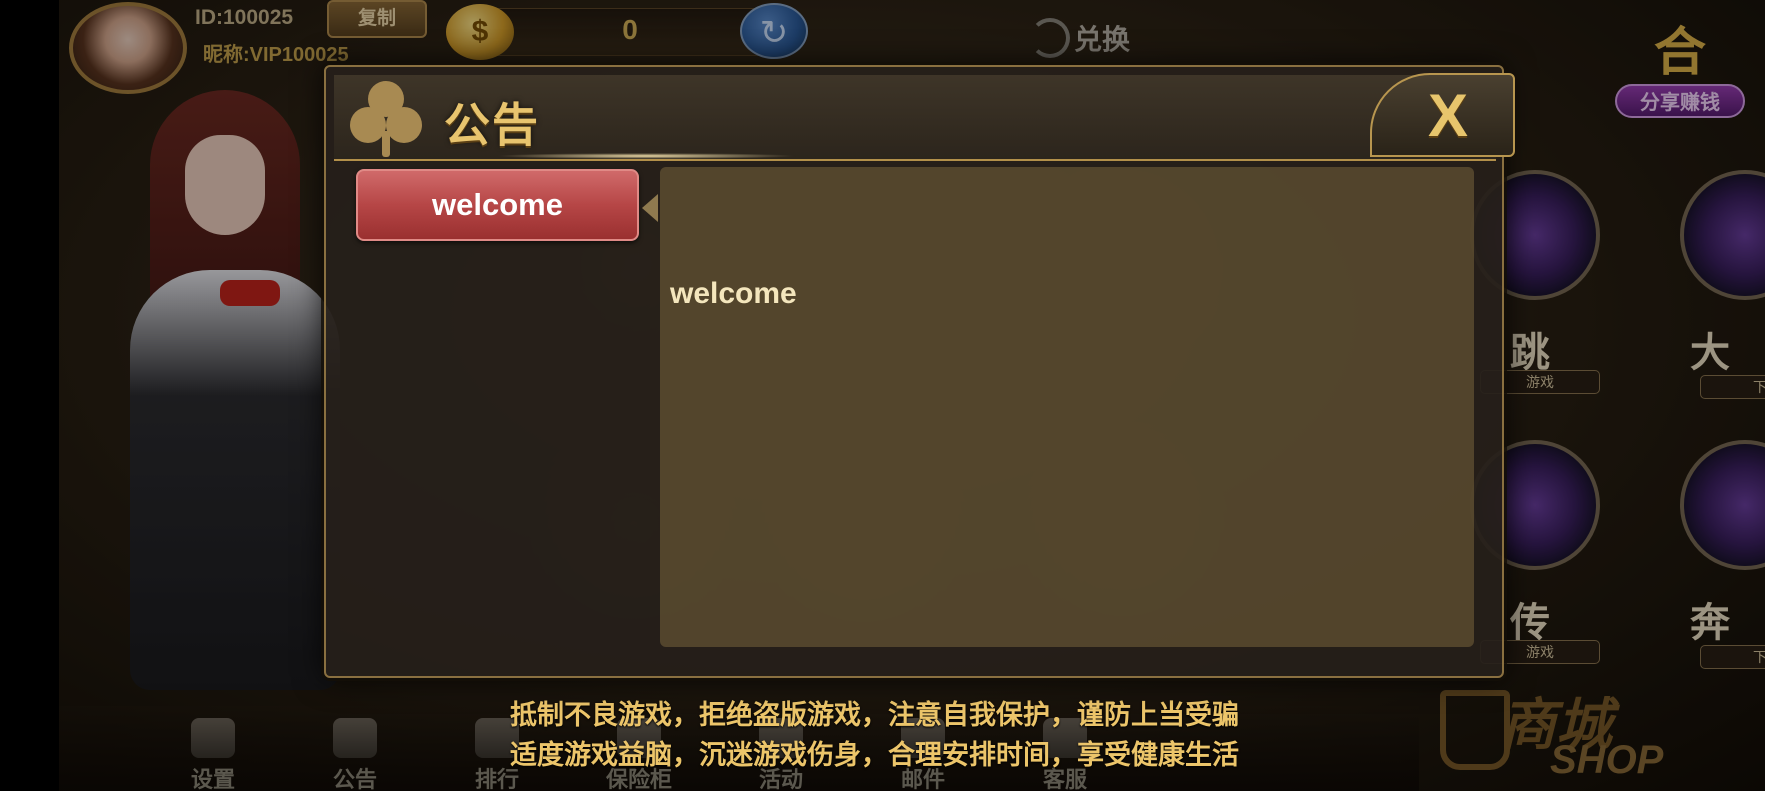 Image resolution: width=1765 pixels, height=791 pixels. Describe the element at coordinates (1448, 115) in the screenshot. I see `close-icon: X` at that location.